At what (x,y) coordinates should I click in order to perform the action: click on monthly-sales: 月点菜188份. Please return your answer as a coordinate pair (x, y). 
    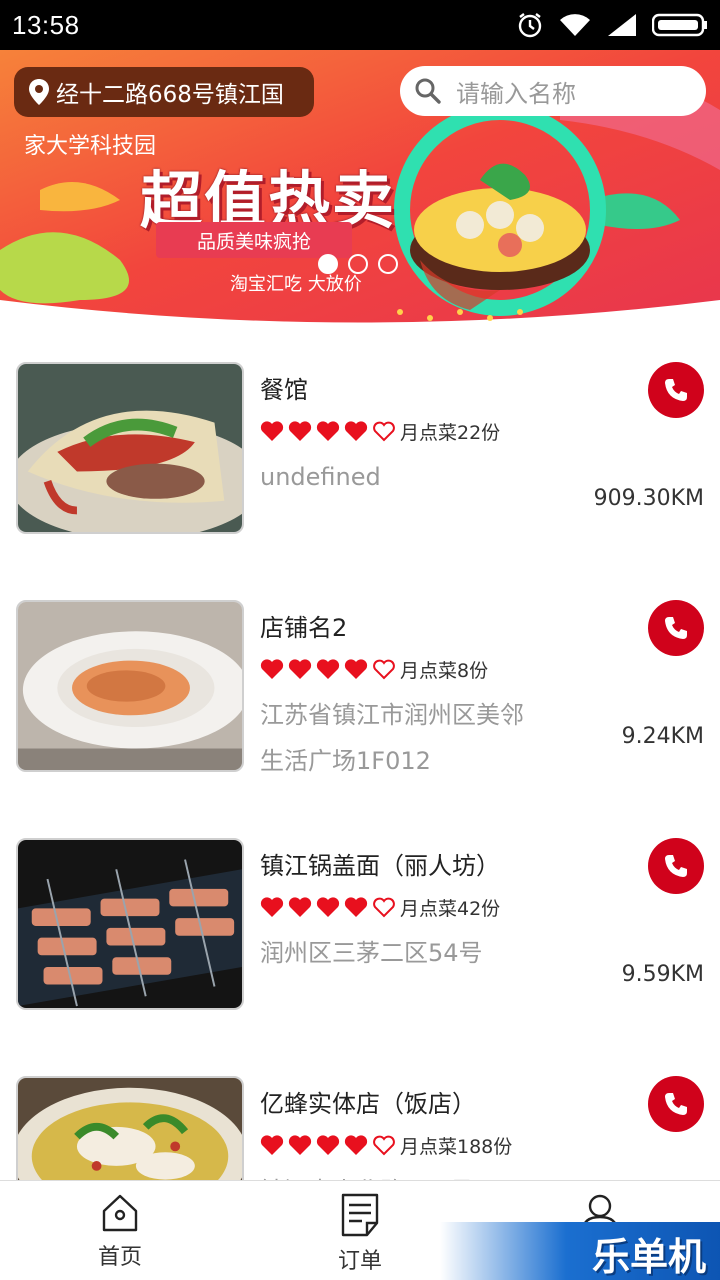
    Looking at the image, I should click on (456, 1147).